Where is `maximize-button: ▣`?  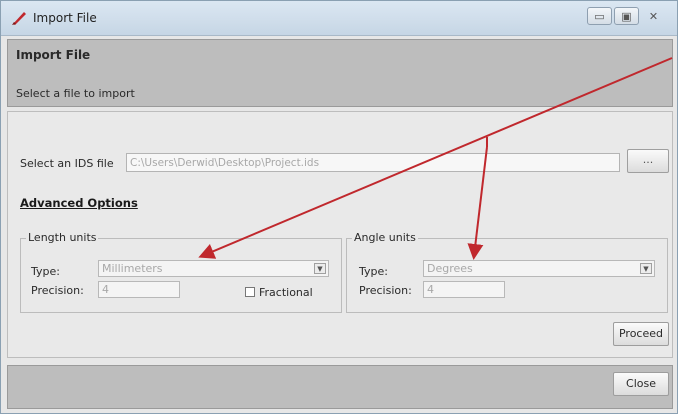
maximize-button: ▣ is located at coordinates (626, 16).